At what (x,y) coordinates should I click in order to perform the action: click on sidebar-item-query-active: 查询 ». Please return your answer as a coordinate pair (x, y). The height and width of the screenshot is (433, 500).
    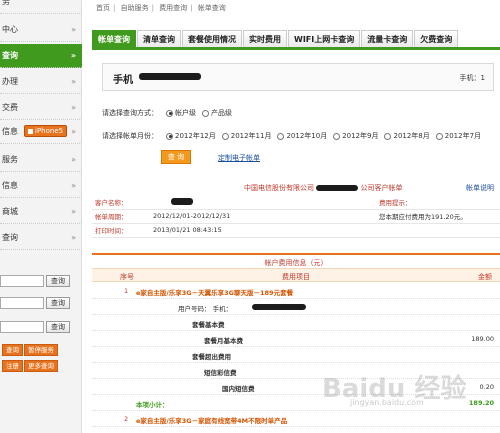
    Looking at the image, I should click on (41, 56).